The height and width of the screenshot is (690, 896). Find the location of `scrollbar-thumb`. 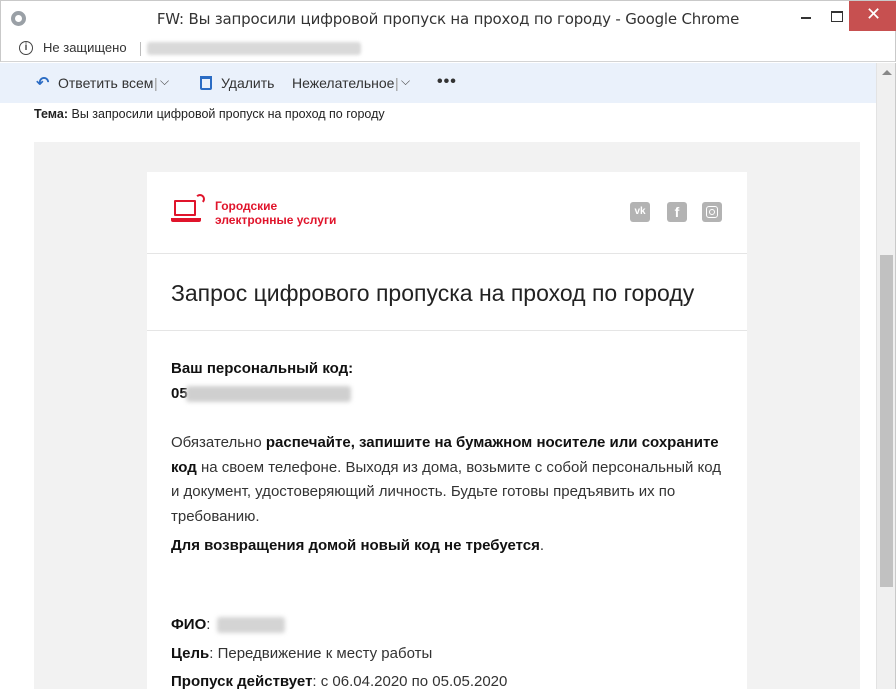

scrollbar-thumb is located at coordinates (886, 421).